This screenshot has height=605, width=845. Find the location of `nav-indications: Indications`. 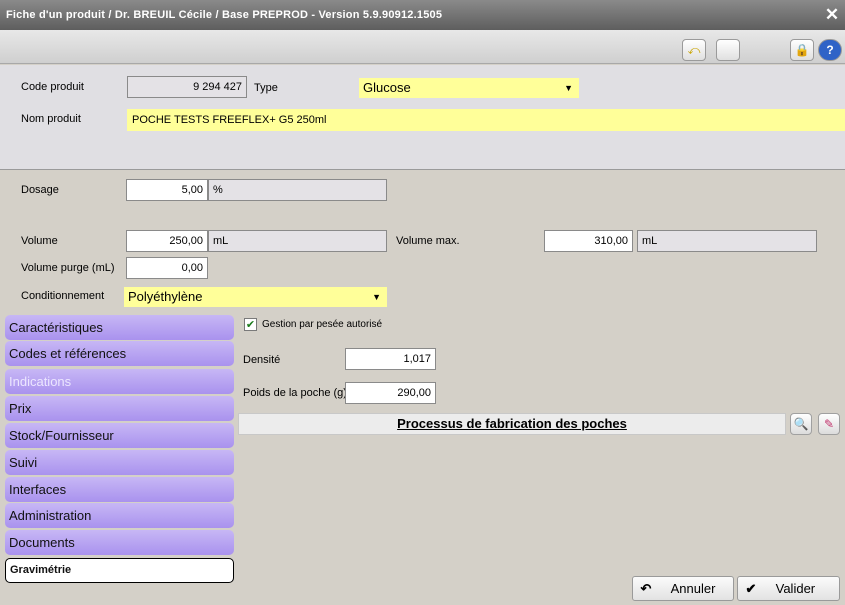

nav-indications: Indications is located at coordinates (119, 381).